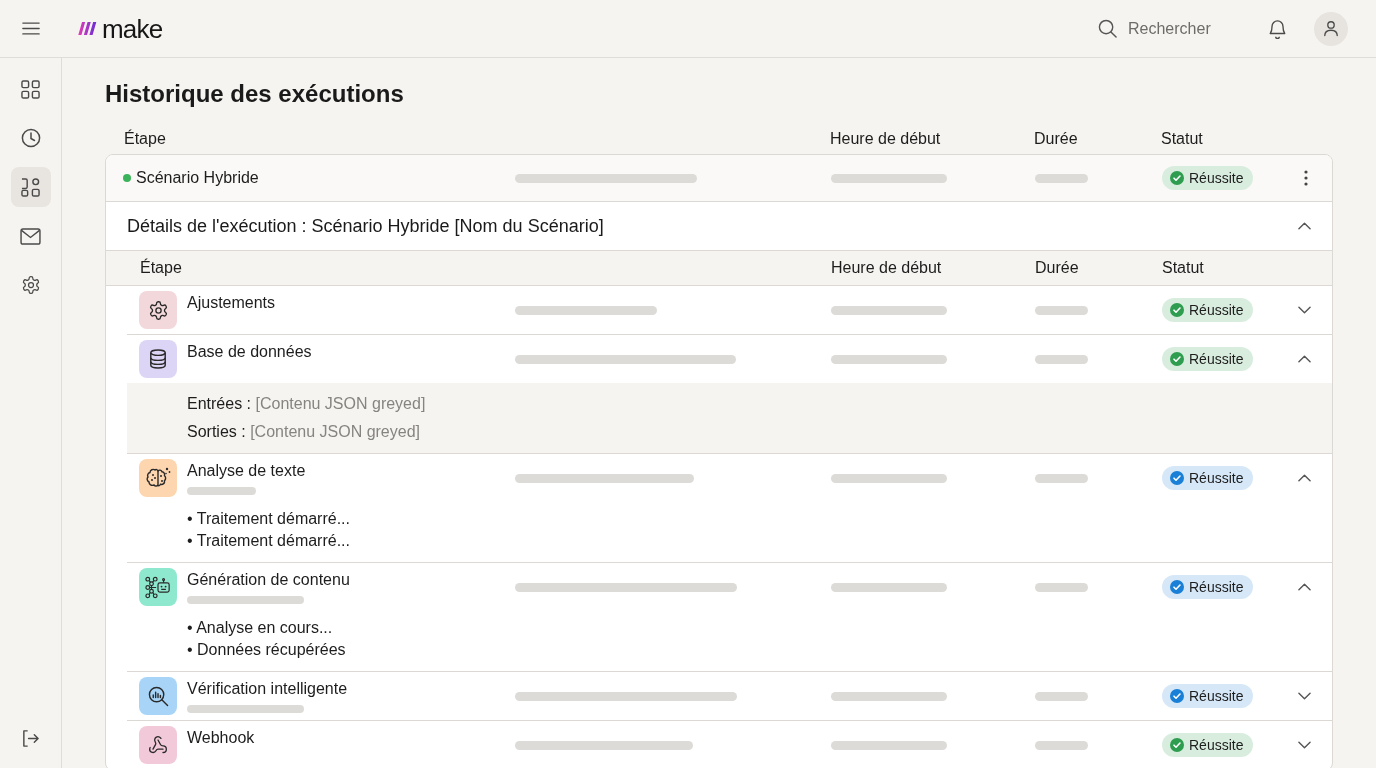 Image resolution: width=1376 pixels, height=768 pixels. I want to click on more-icon, so click(1306, 178).